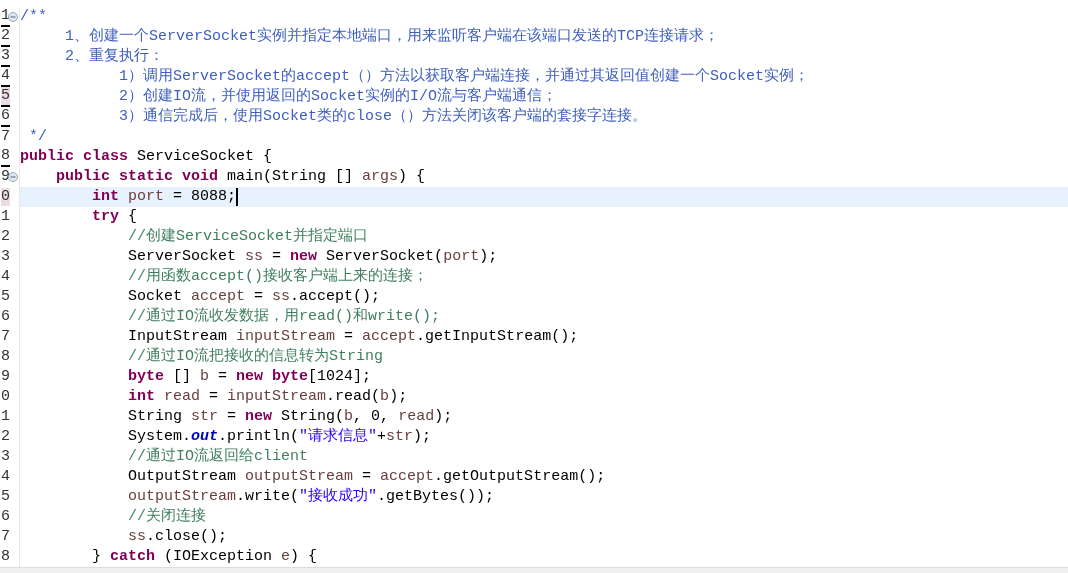 The width and height of the screenshot is (1068, 573). Describe the element at coordinates (254, 297) in the screenshot. I see `code-line: Socket accept = ss.accept();` at that location.